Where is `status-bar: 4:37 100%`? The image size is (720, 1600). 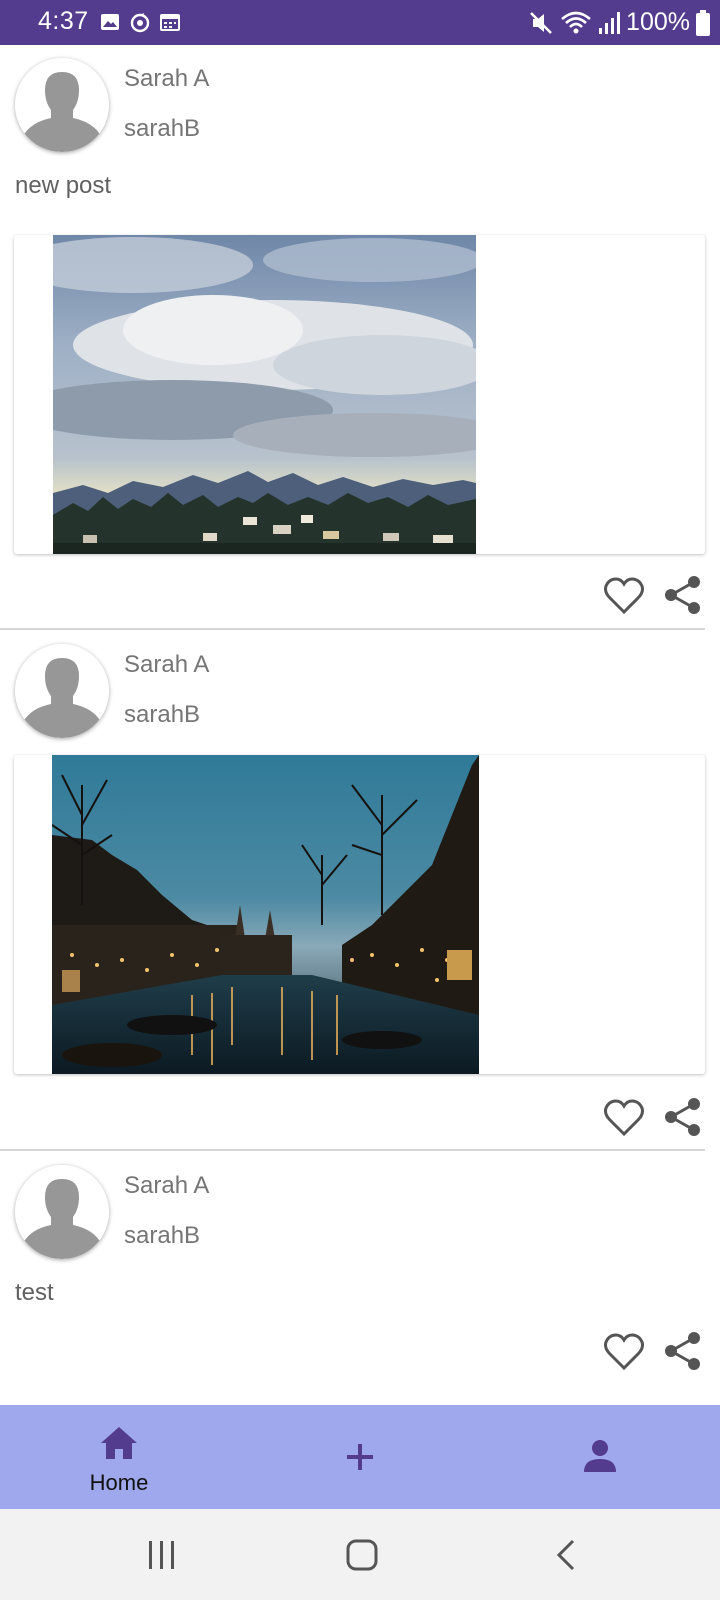
status-bar: 4:37 100% is located at coordinates (360, 22).